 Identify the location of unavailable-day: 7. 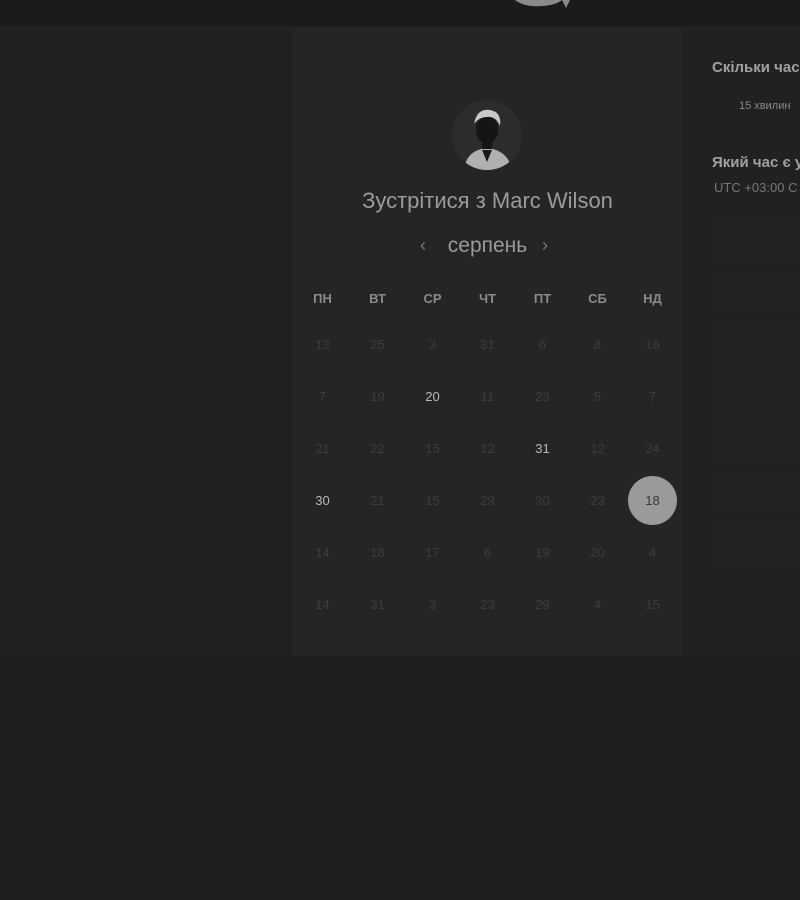
(652, 396).